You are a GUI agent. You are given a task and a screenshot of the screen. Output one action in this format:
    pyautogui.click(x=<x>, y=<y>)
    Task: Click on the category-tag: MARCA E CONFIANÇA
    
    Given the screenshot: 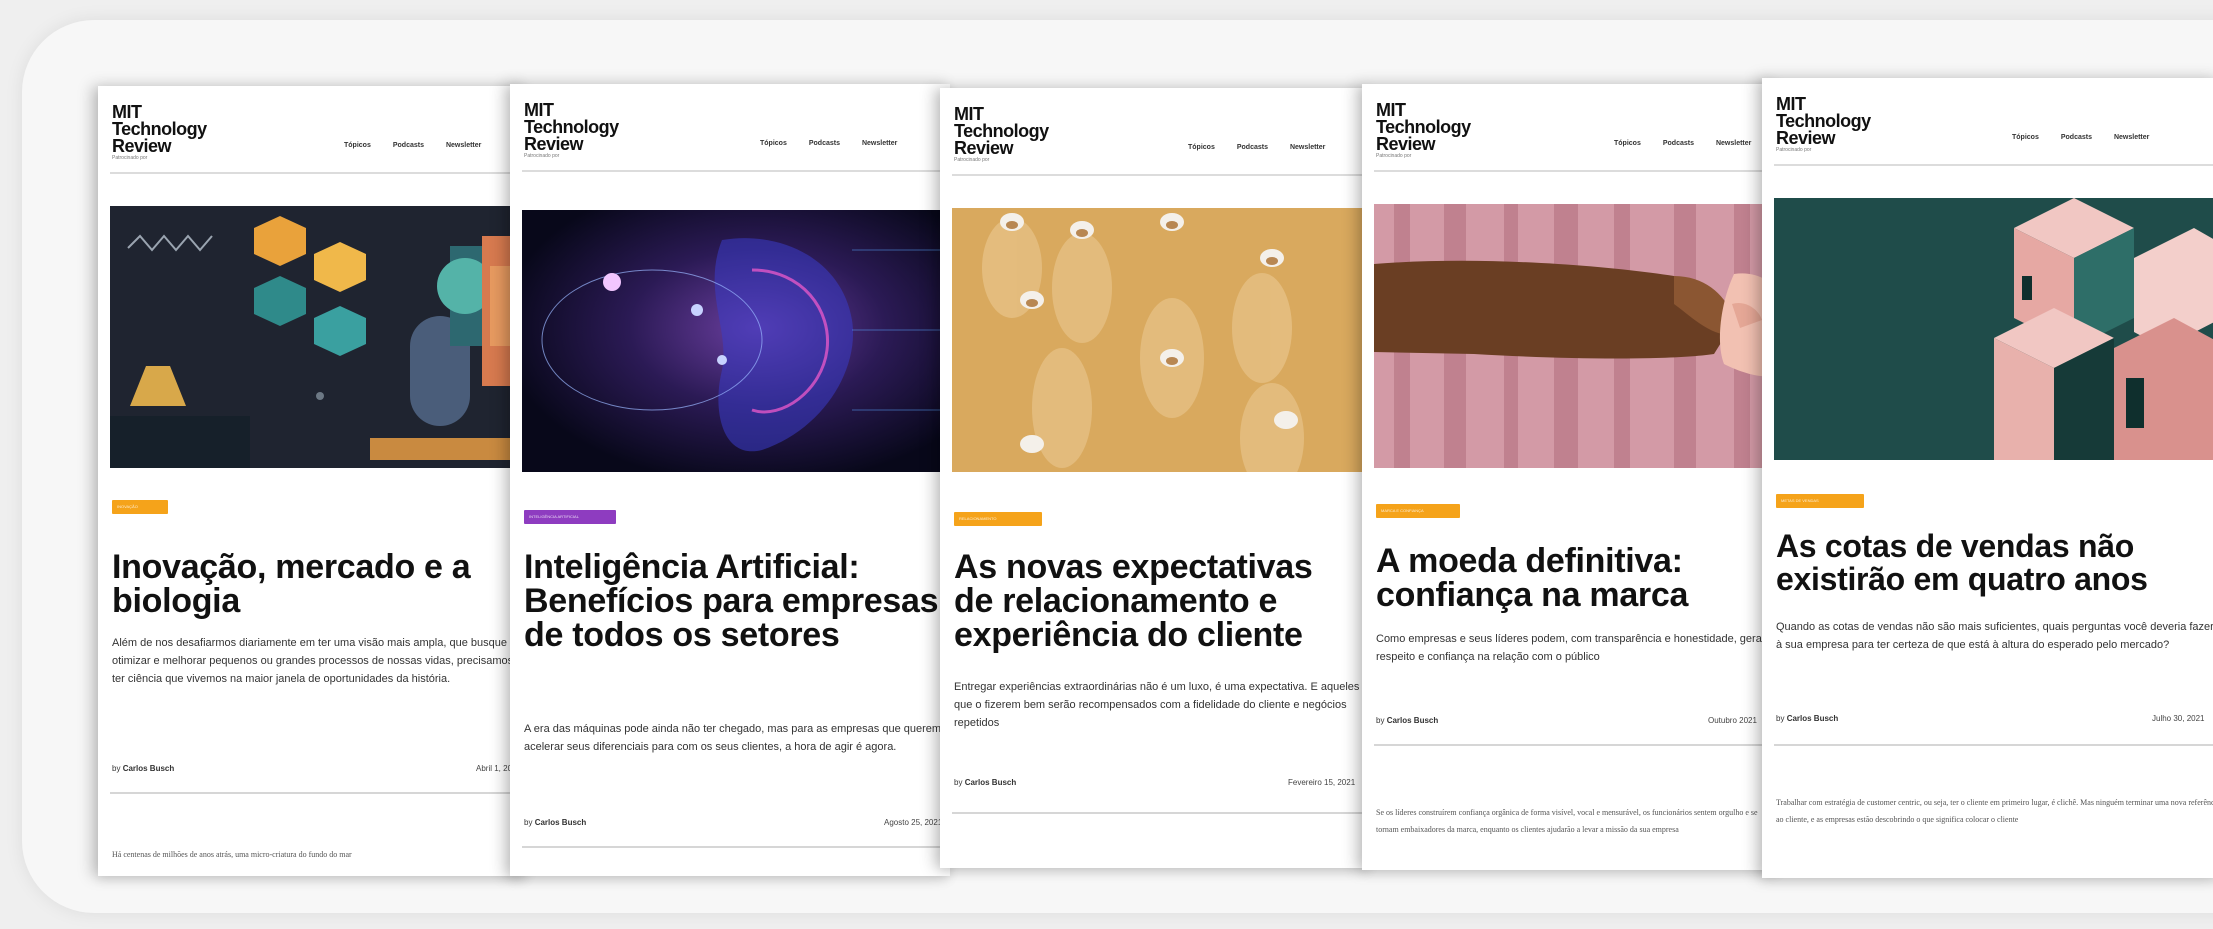 What is the action you would take?
    pyautogui.click(x=1418, y=511)
    